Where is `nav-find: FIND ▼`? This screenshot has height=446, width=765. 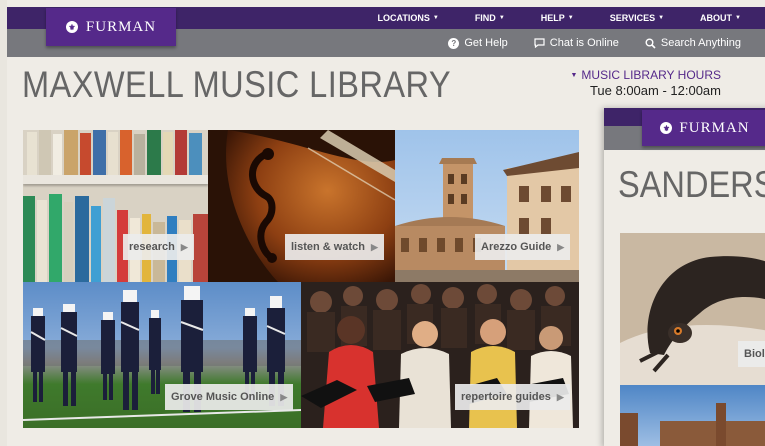
nav-find: FIND ▼ is located at coordinates (490, 18).